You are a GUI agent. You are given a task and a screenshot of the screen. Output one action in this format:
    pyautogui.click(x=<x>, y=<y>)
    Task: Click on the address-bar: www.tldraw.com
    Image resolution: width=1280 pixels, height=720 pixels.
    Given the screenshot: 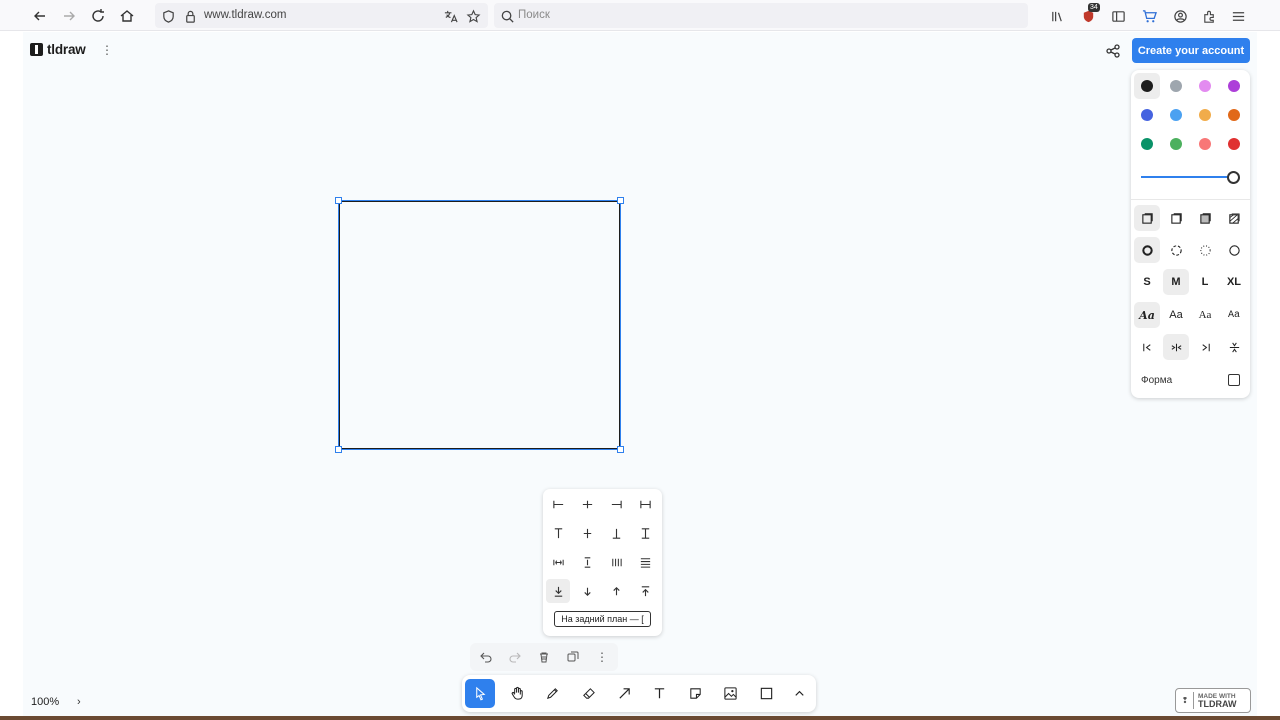 What is the action you would take?
    pyautogui.click(x=321, y=15)
    